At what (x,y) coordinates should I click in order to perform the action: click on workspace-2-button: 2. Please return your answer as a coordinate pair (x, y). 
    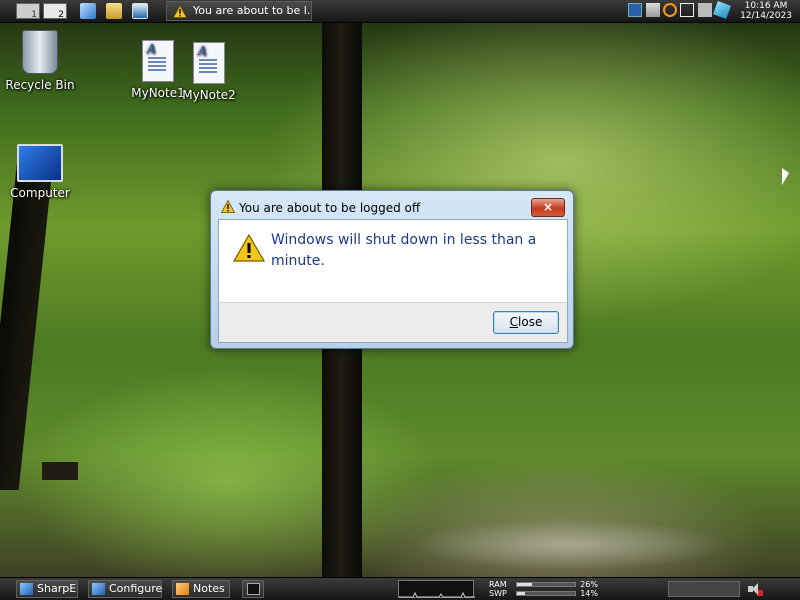
    Looking at the image, I should click on (55, 11).